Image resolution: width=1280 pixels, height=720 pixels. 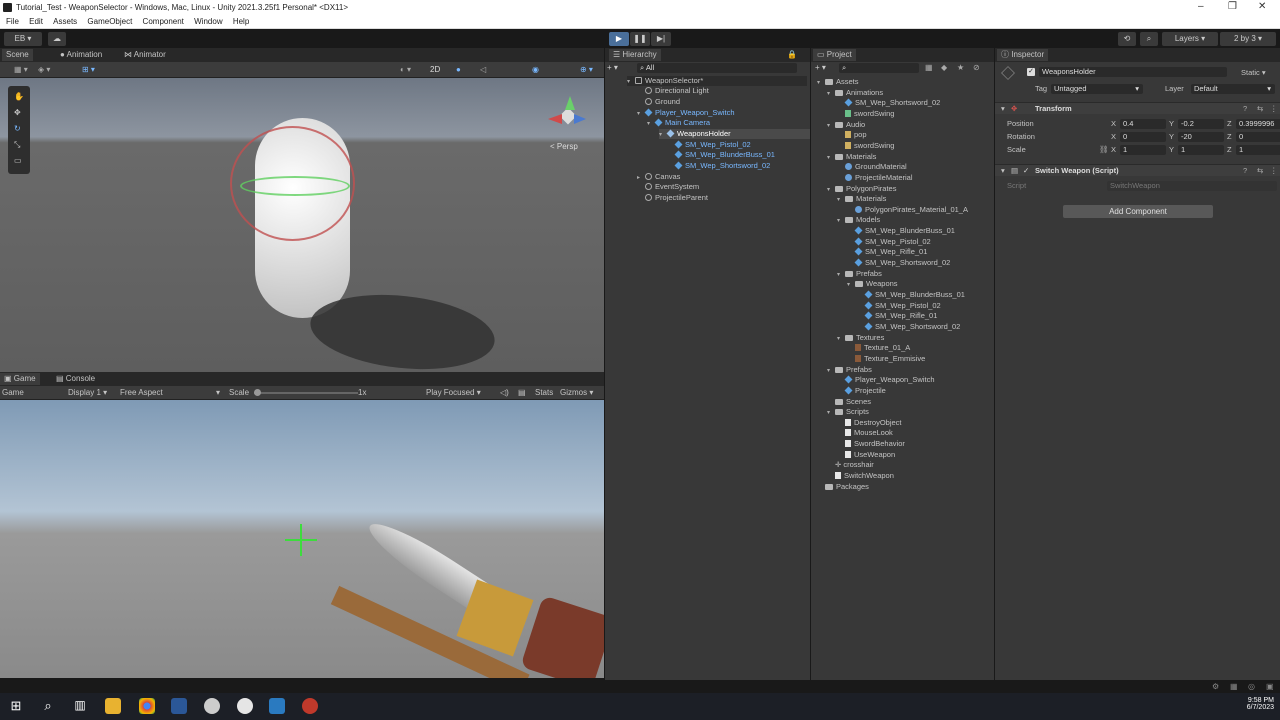 I want to click on active-checkbox: ✓, so click(x=1031, y=72).